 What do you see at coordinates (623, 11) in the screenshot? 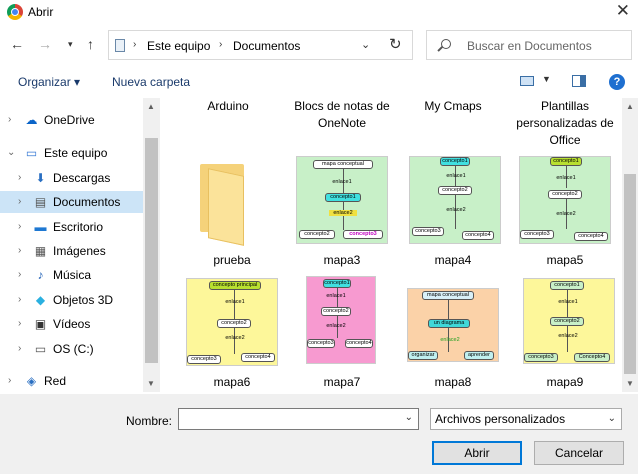
I see `close-icon: ✕` at bounding box center [623, 11].